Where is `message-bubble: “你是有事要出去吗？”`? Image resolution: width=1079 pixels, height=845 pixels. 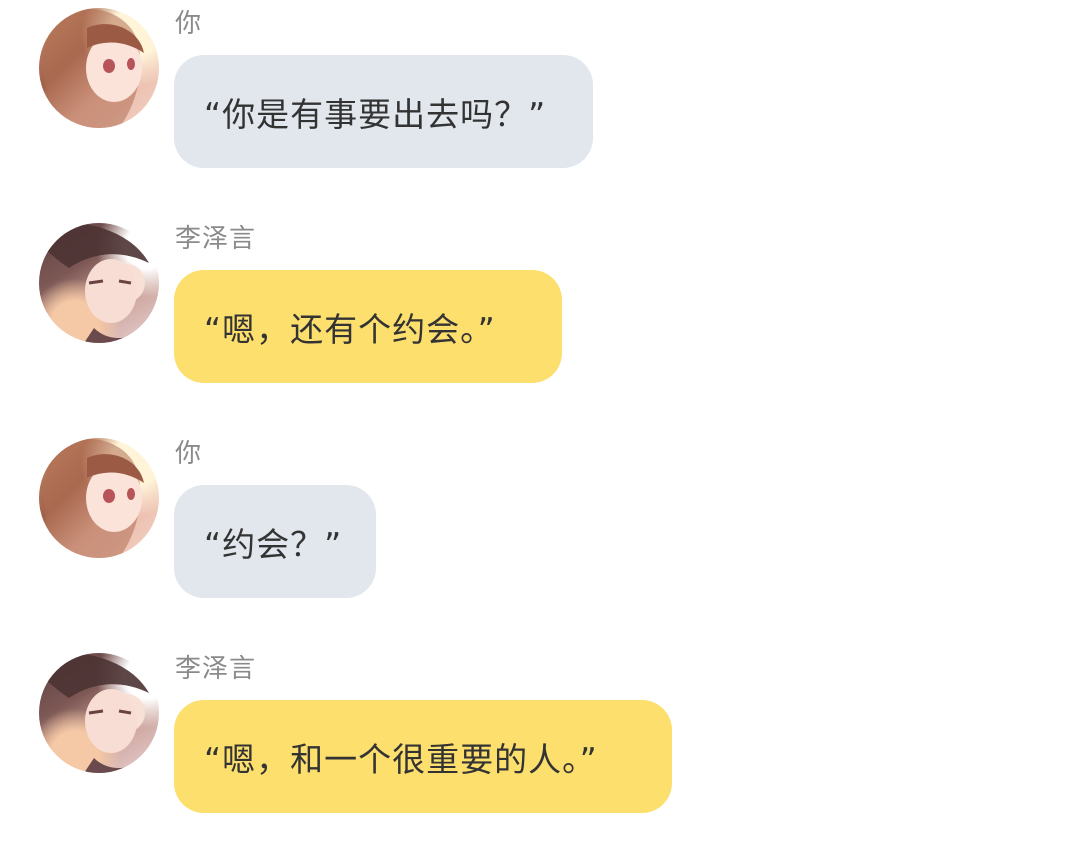
message-bubble: “你是有事要出去吗？” is located at coordinates (383, 111).